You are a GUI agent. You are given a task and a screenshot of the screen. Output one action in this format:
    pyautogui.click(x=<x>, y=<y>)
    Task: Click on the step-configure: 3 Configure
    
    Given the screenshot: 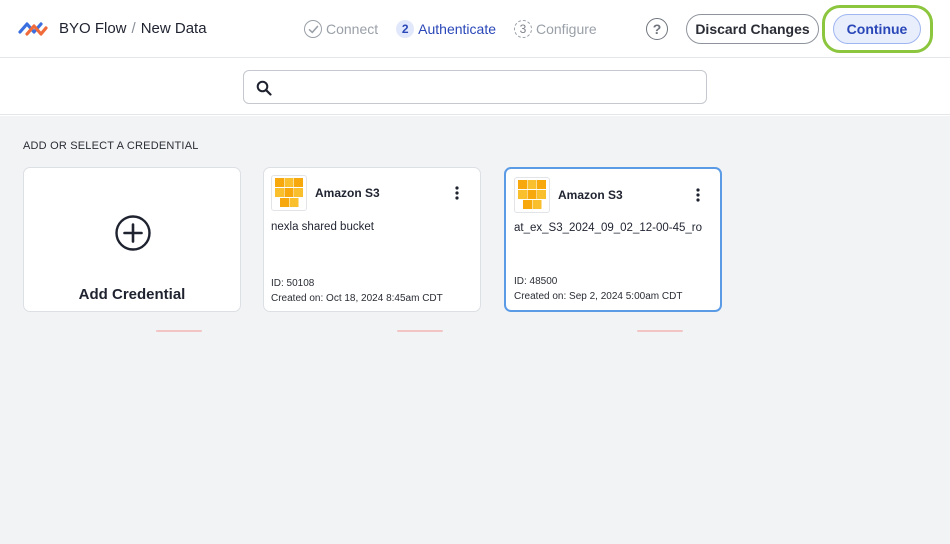 What is the action you would take?
    pyautogui.click(x=555, y=29)
    